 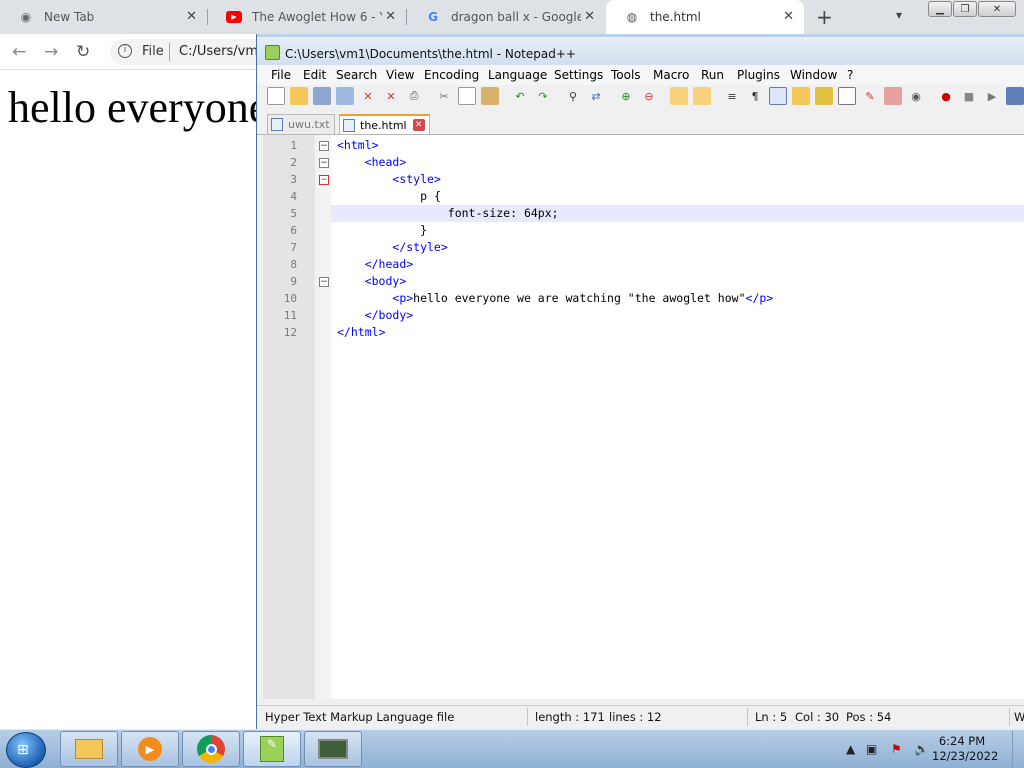 I want to click on menu-edit: Edit, so click(x=314, y=75).